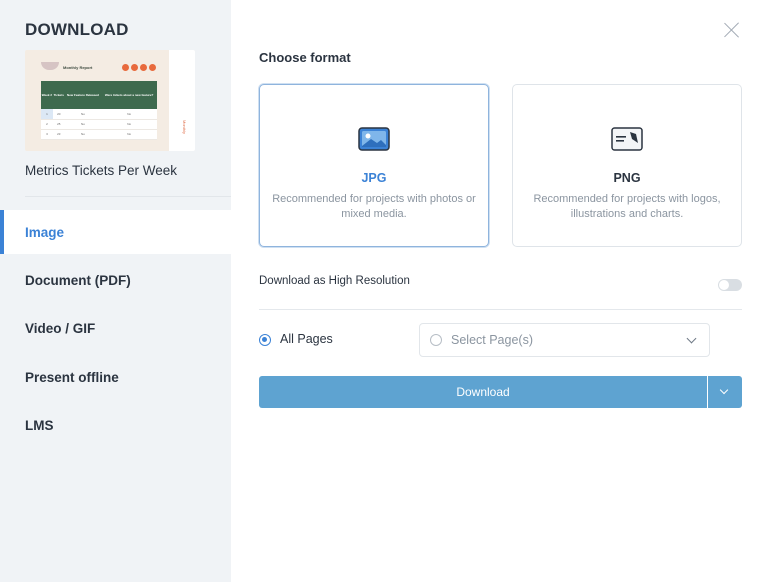 The width and height of the screenshot is (768, 582). Describe the element at coordinates (265, 340) in the screenshot. I see `all-pages-radio` at that location.